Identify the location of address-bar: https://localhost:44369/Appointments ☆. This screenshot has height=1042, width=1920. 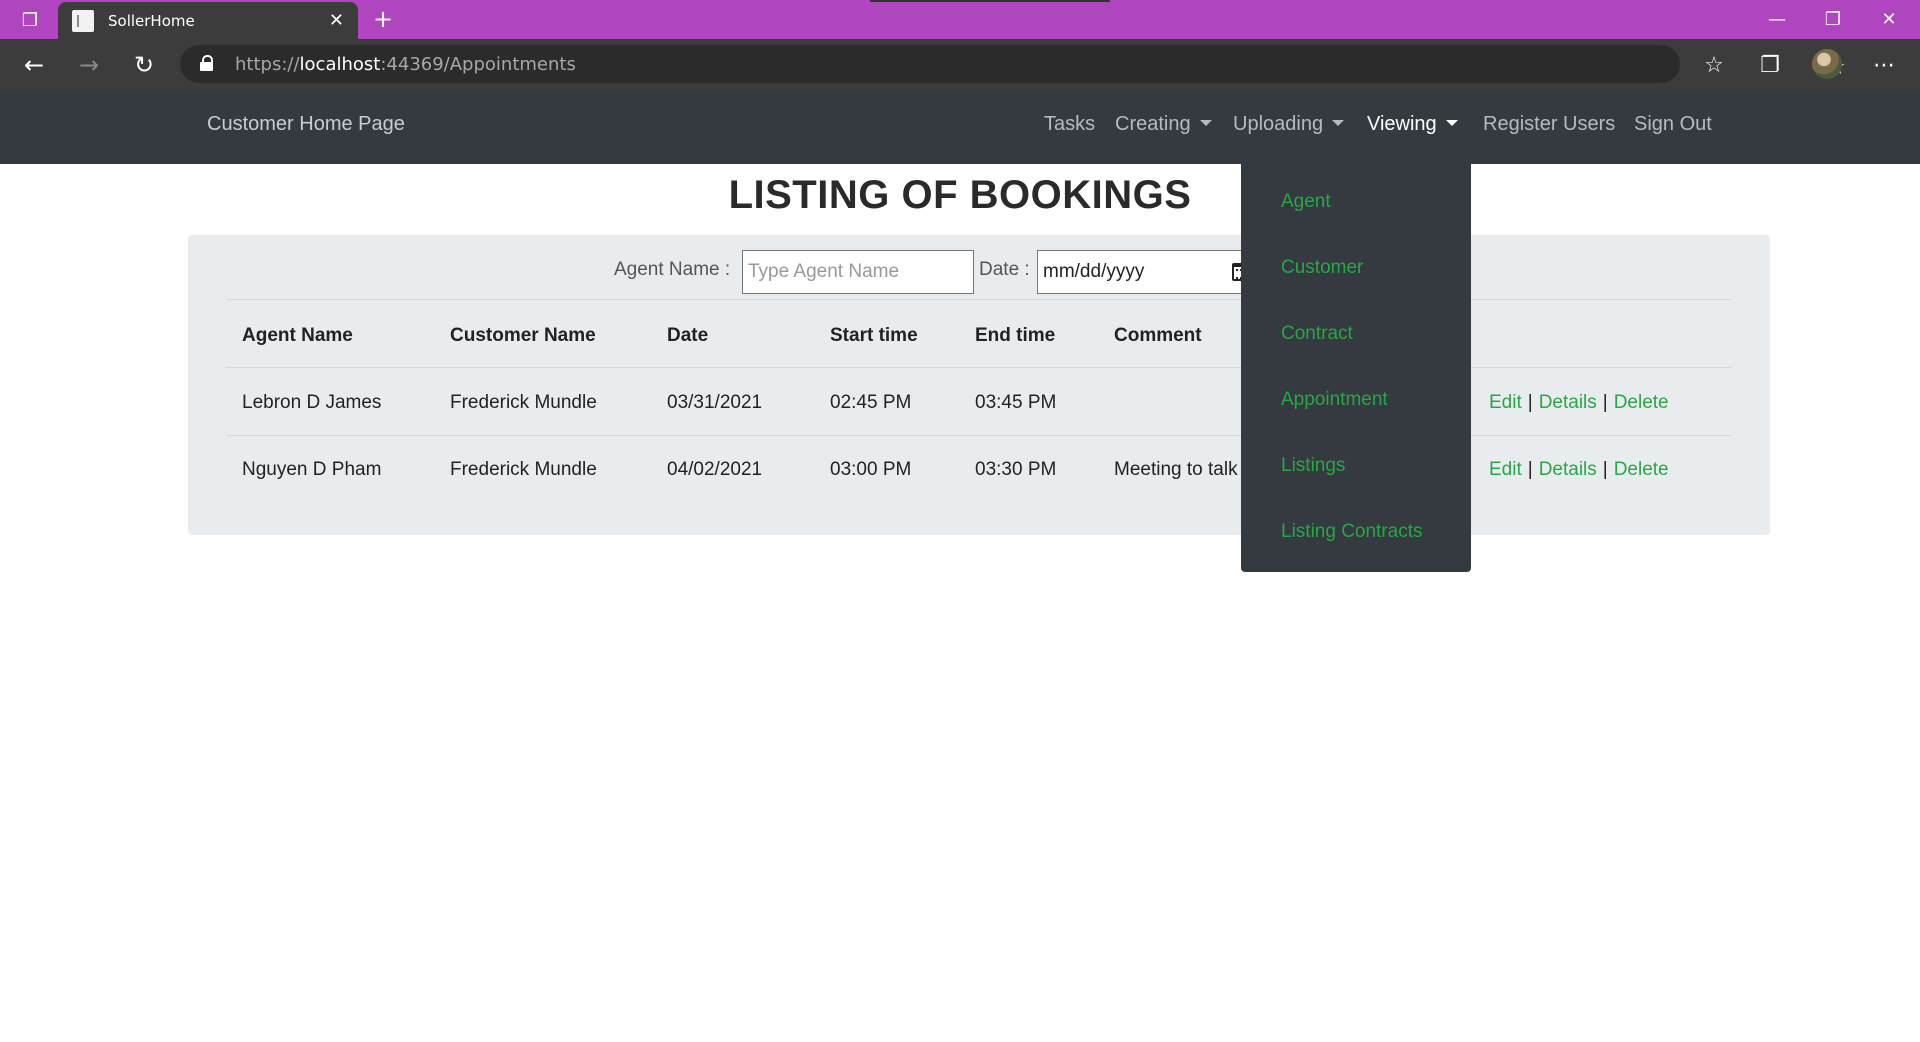
(1013, 64).